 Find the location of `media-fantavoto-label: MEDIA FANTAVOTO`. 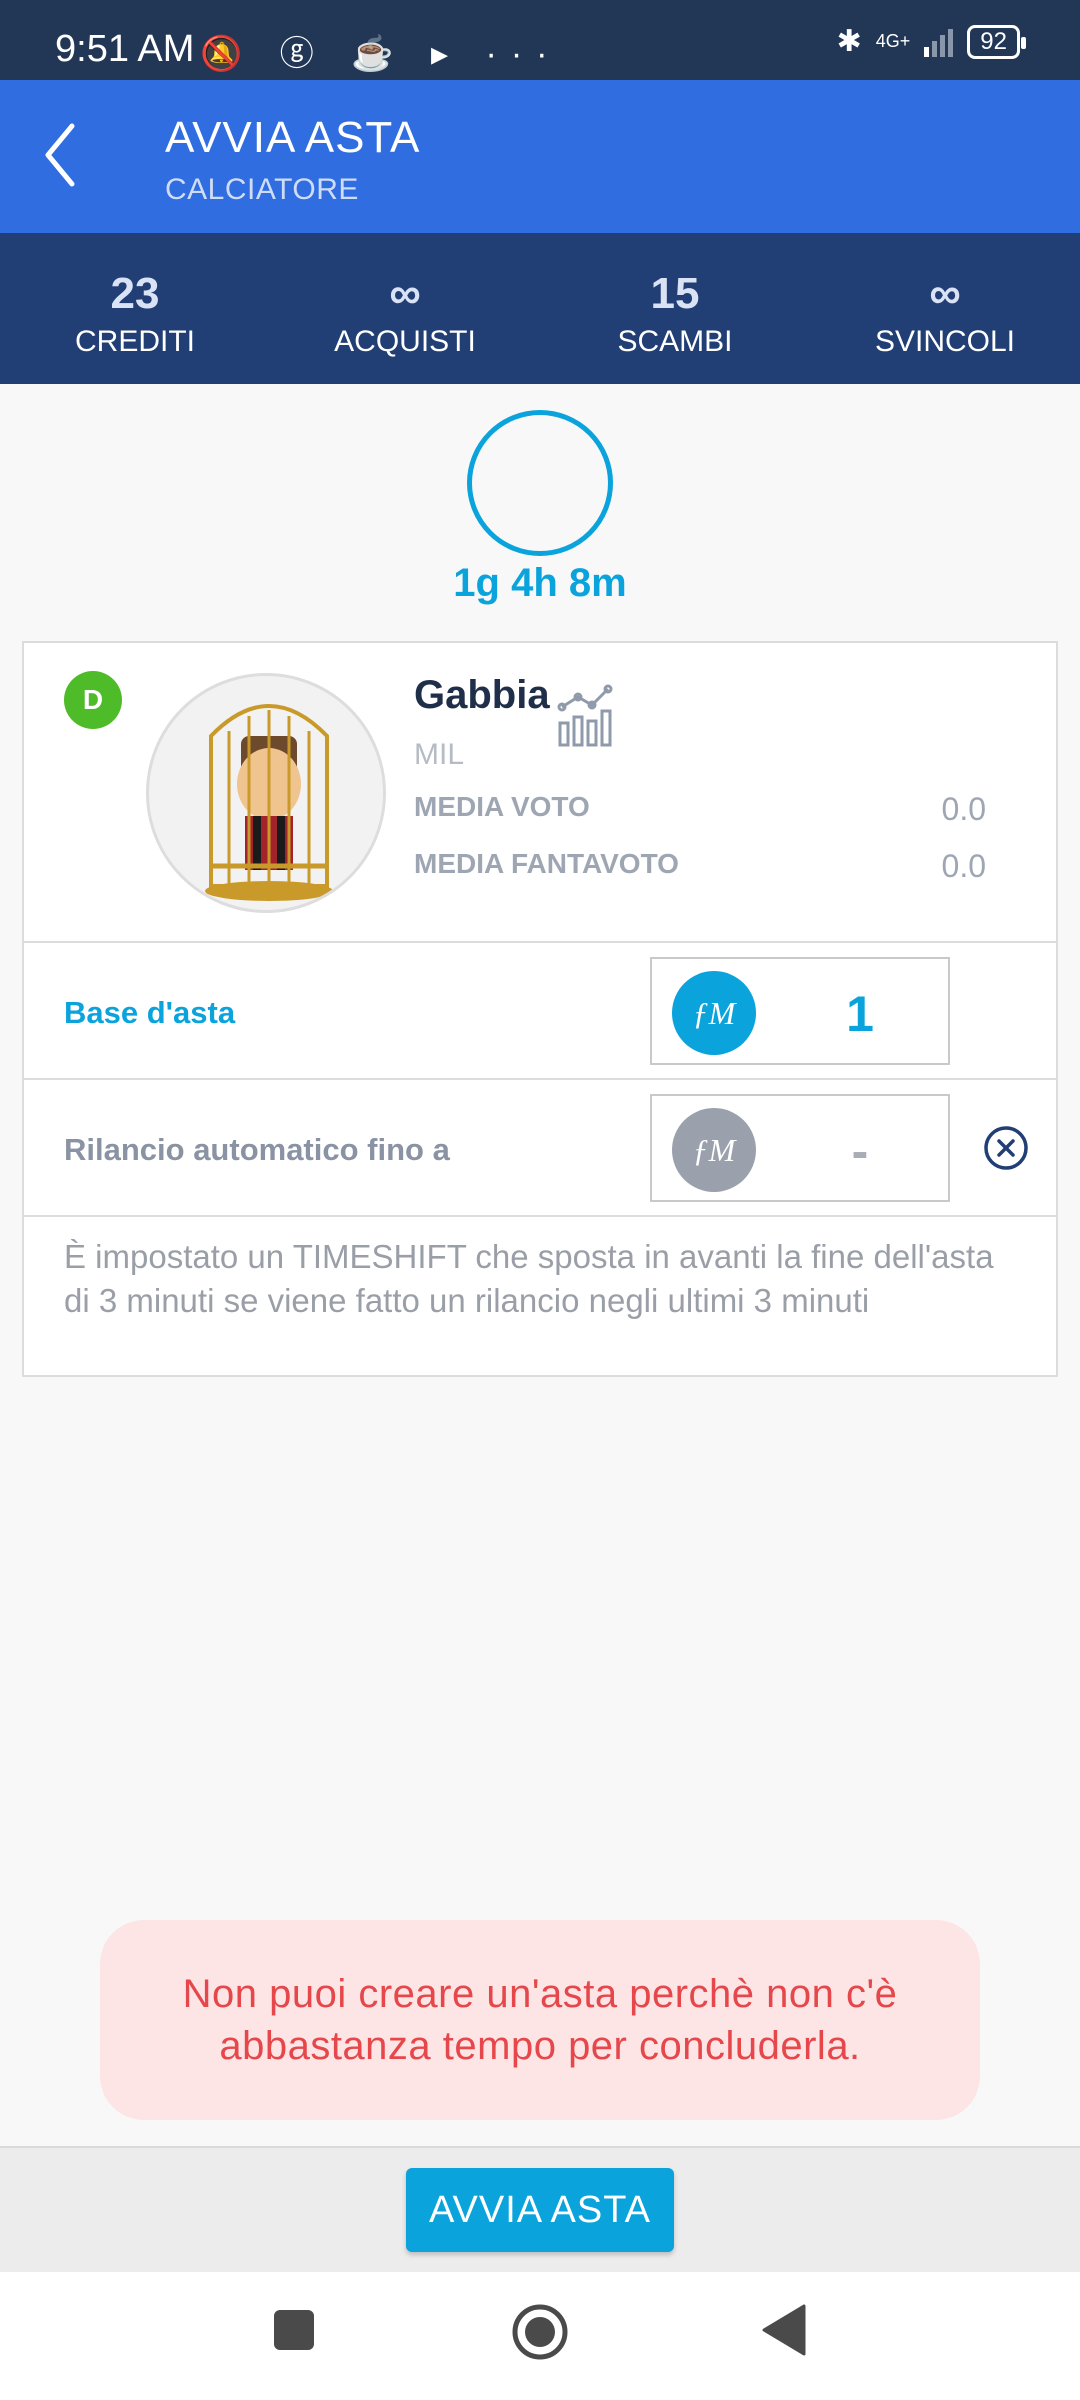

media-fantavoto-label: MEDIA FANTAVOTO is located at coordinates (546, 863).